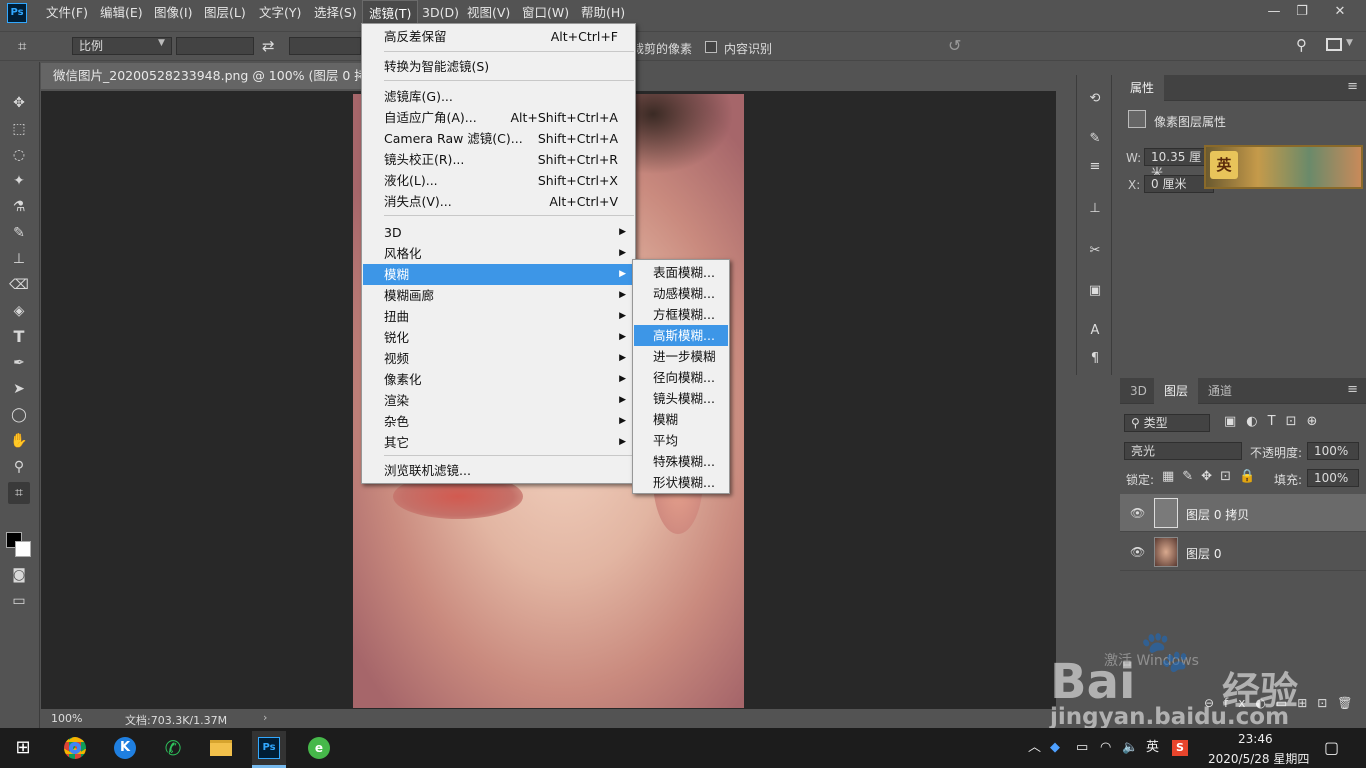  Describe the element at coordinates (19, 415) in the screenshot. I see `ellipse-tool-icon: ◯` at that location.